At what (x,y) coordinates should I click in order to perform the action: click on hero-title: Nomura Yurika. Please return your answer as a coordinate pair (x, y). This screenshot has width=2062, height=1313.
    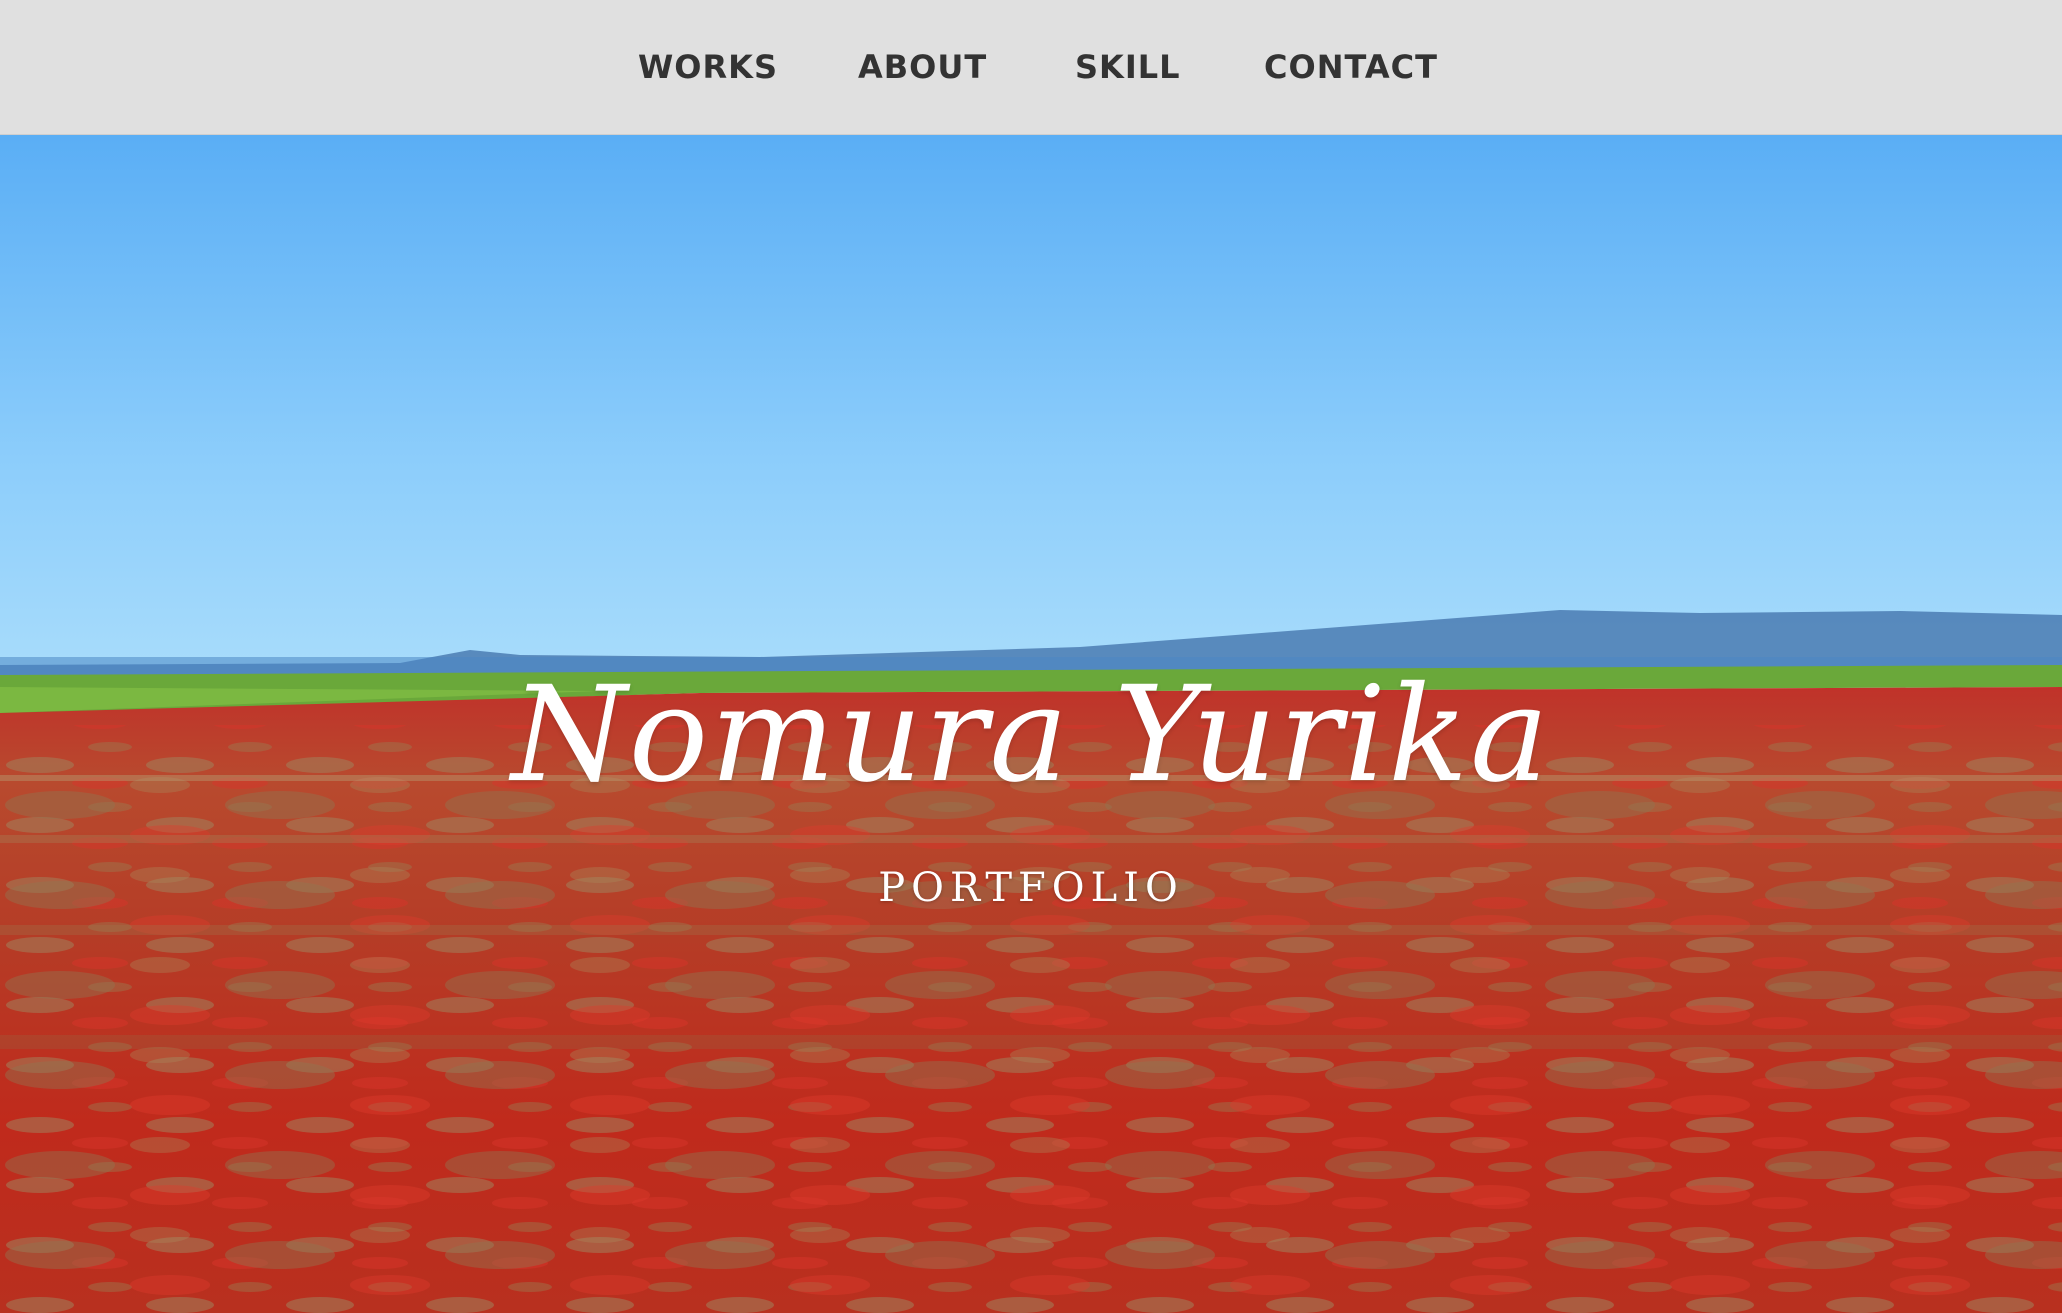
    Looking at the image, I should click on (1031, 735).